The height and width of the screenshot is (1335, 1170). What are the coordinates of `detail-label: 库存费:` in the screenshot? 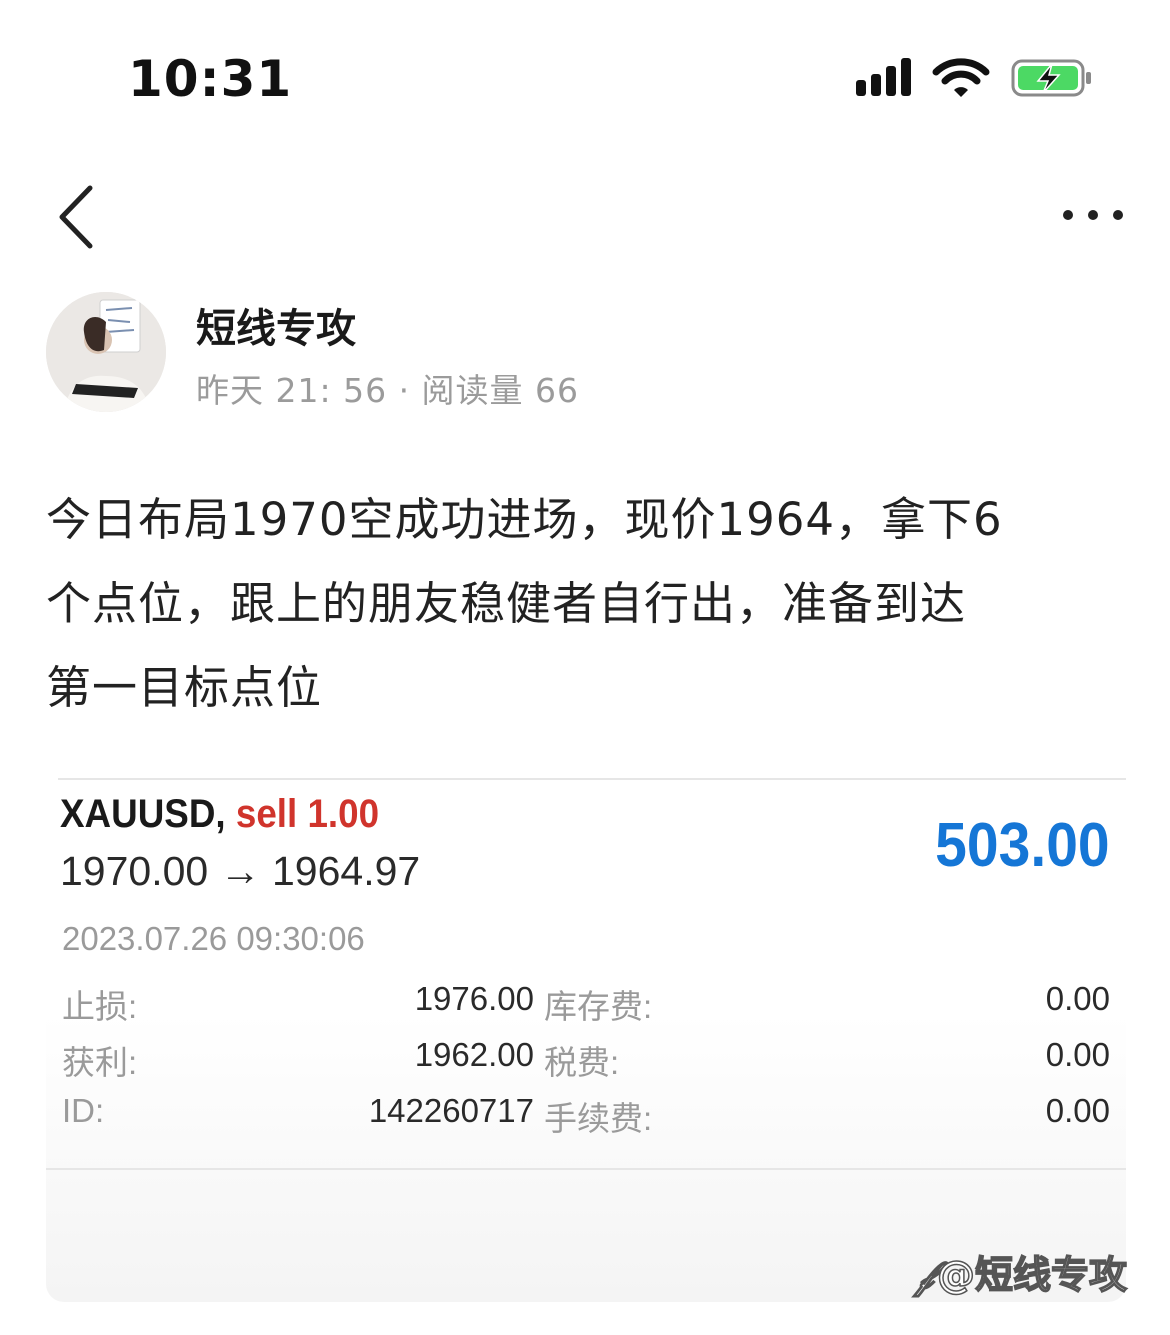 It's located at (598, 1006).